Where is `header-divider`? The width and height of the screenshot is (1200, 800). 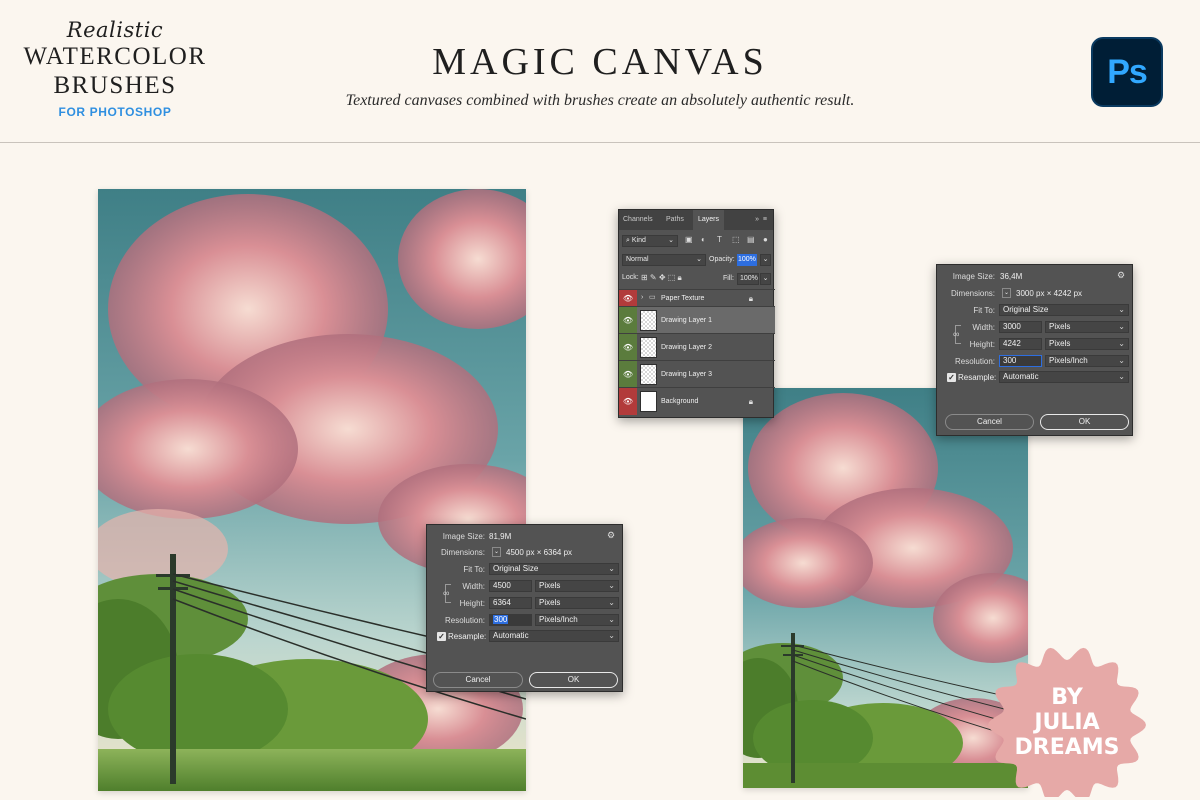
header-divider is located at coordinates (600, 142).